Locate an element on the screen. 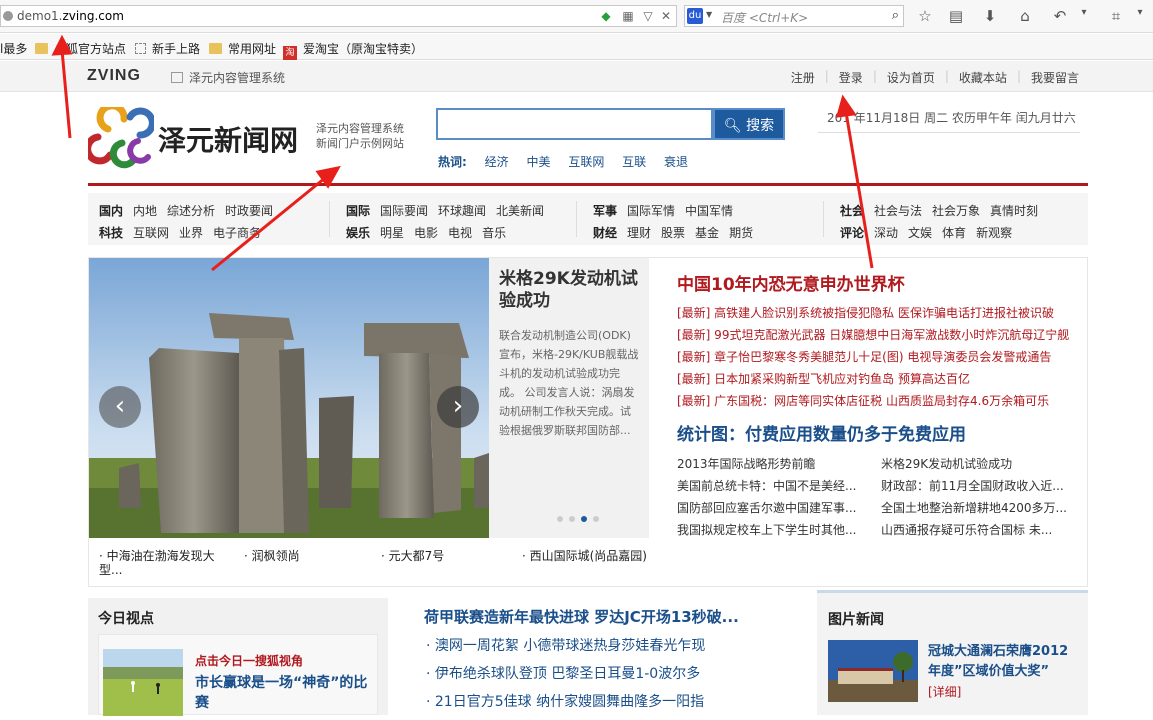  bookmark-taobao: 淘爱淘宝（原淘宝特卖） is located at coordinates (353, 50).